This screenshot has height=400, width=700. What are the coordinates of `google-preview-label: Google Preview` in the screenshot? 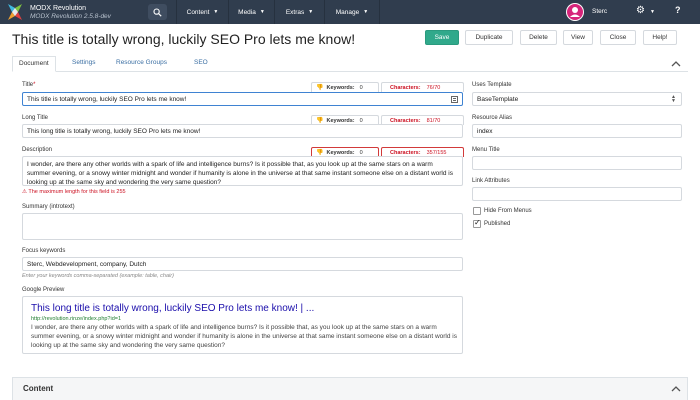 It's located at (43, 290).